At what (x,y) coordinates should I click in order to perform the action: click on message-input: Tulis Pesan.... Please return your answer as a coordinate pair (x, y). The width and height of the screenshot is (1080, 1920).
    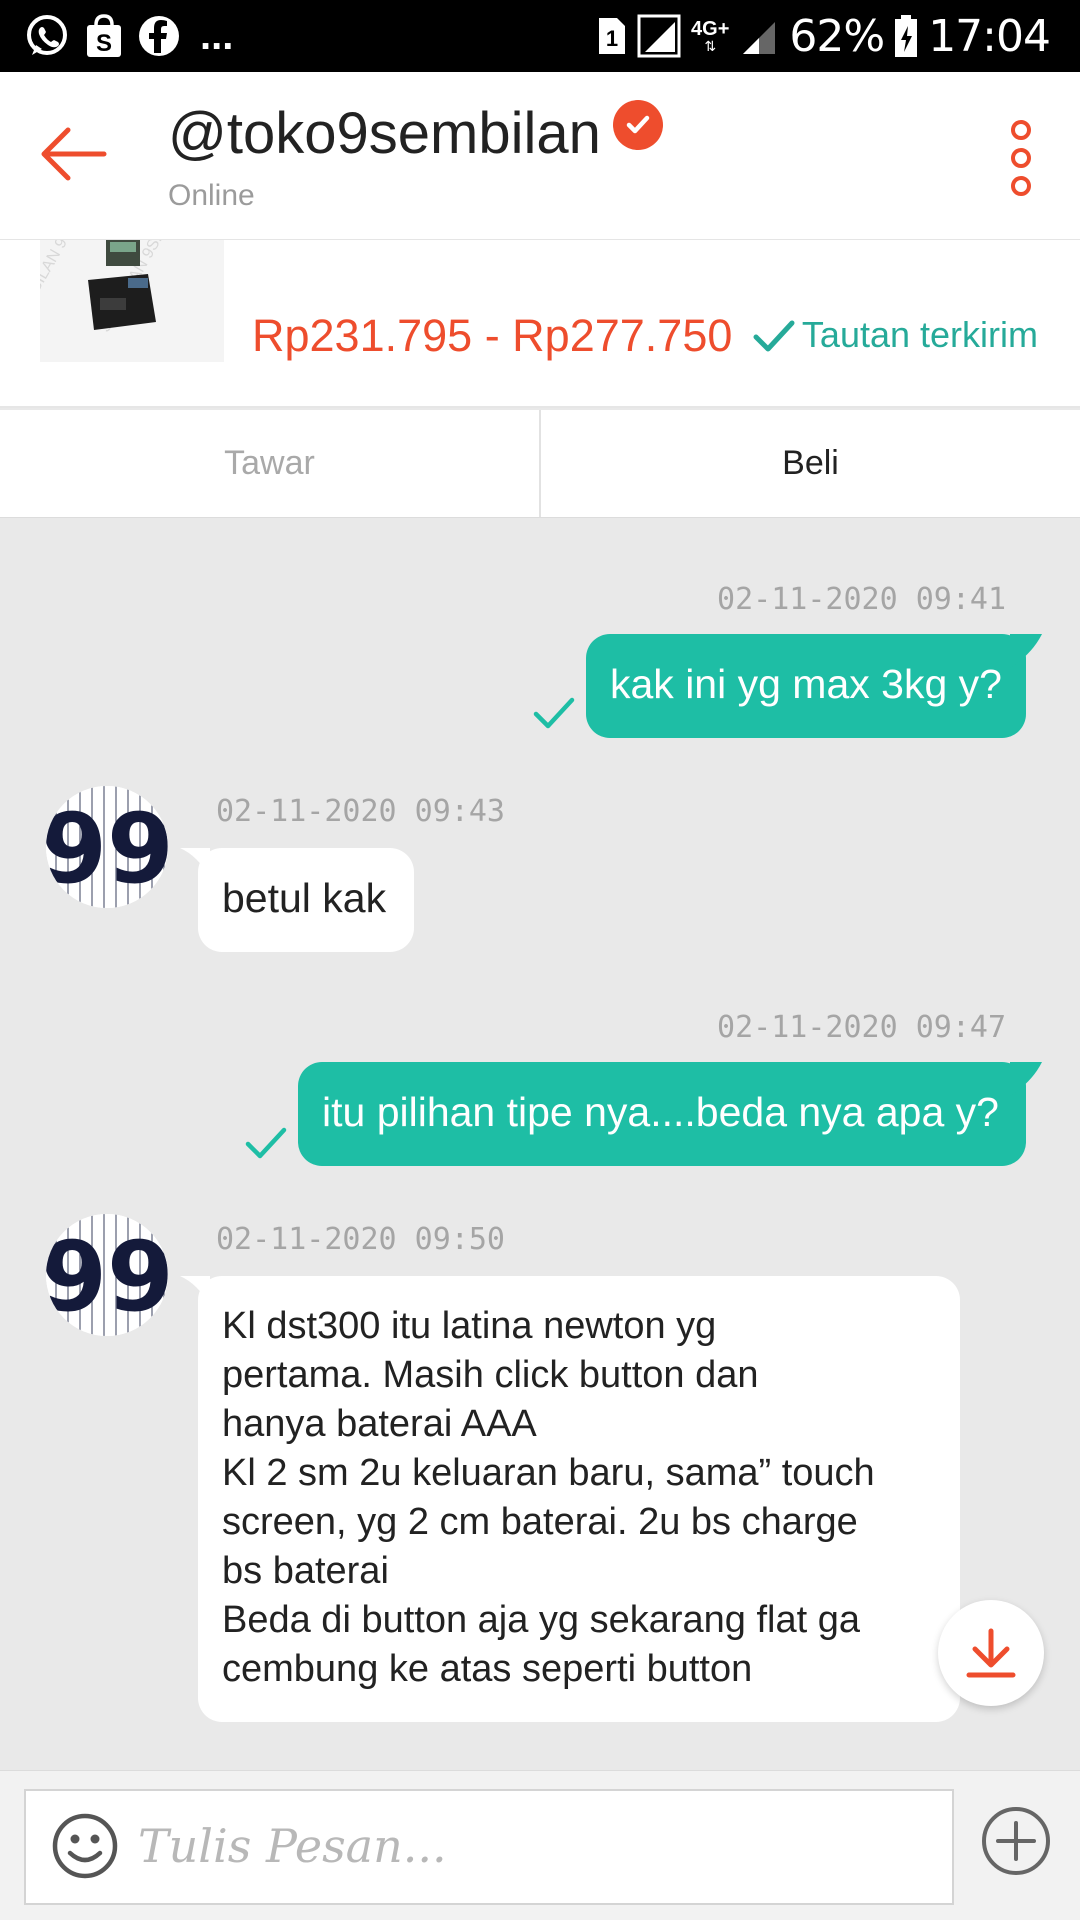
    Looking at the image, I should click on (489, 1847).